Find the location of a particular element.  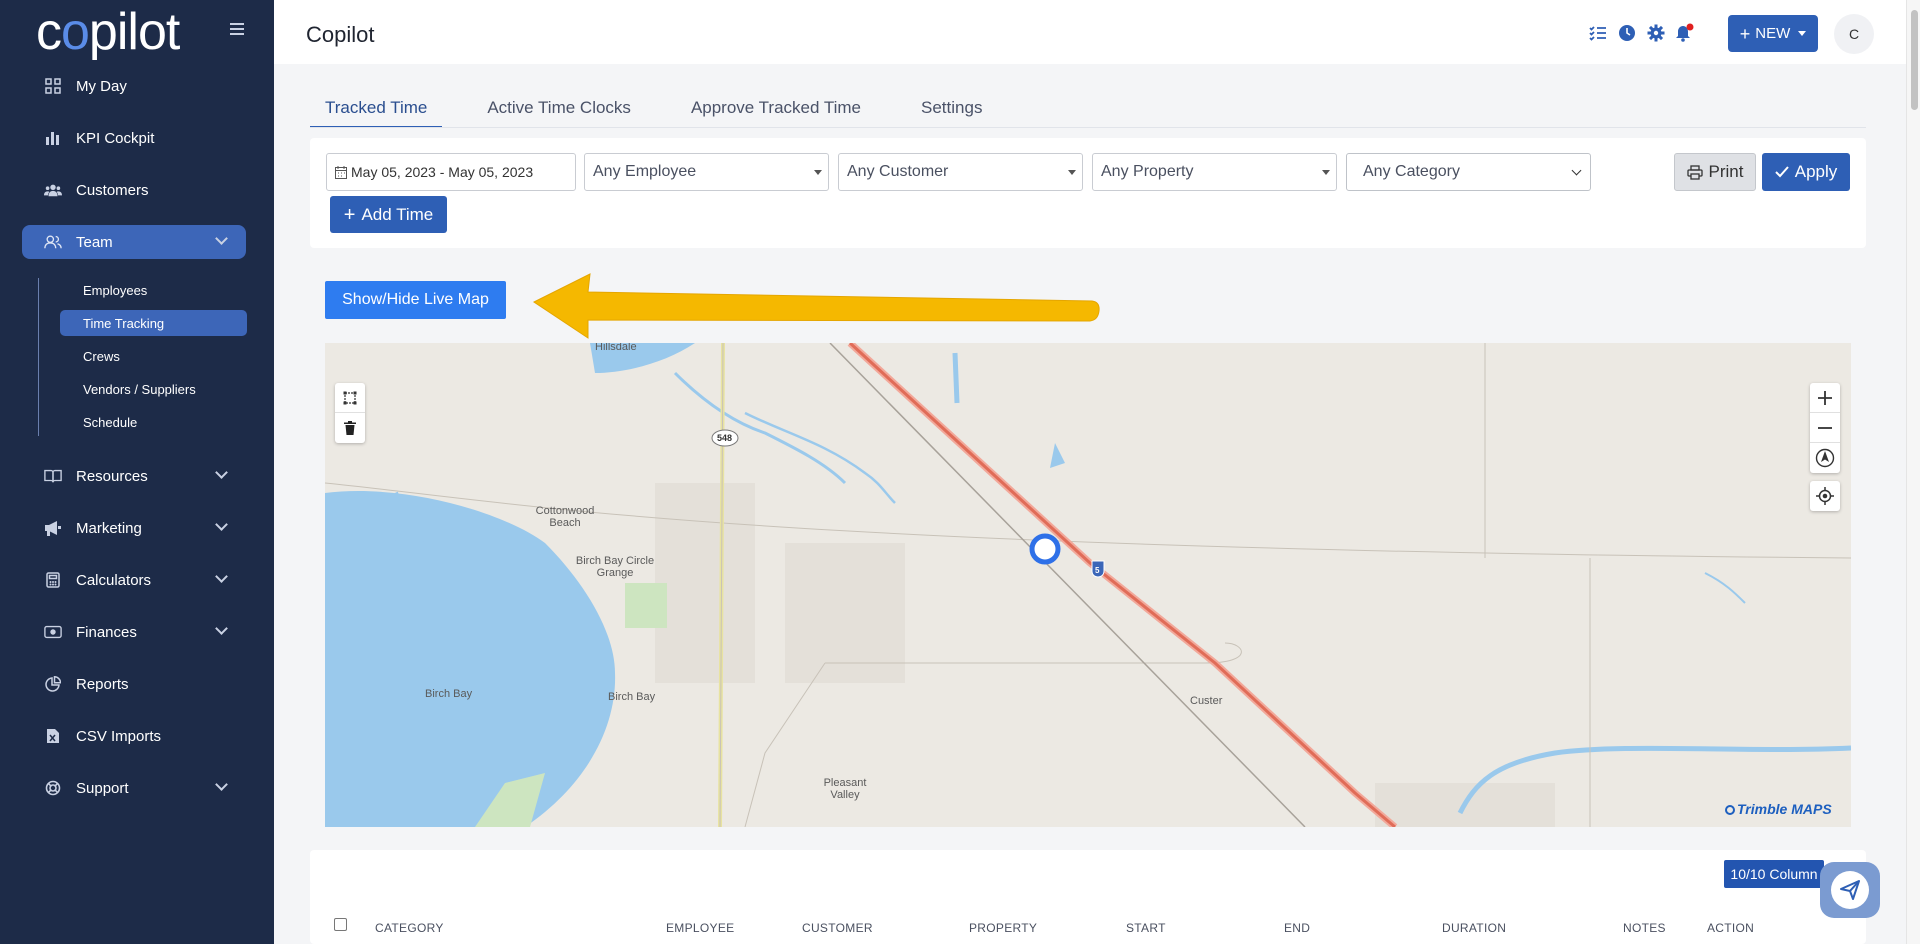

geolocate-icon is located at coordinates (1825, 496).